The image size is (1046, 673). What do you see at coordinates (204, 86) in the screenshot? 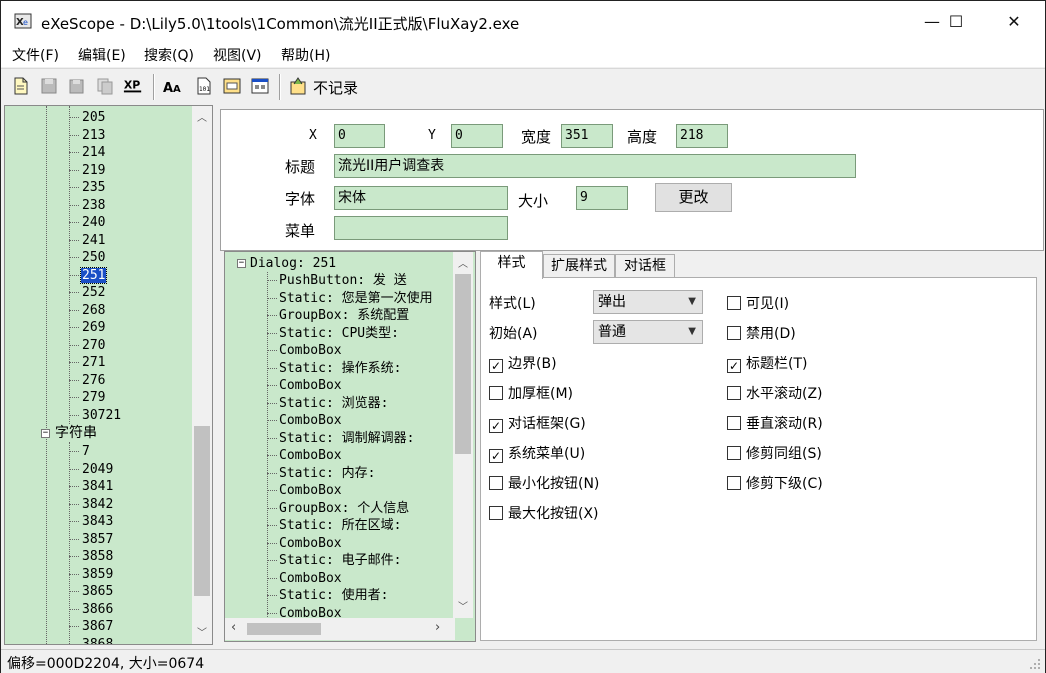
I see `hex-view-icon: 101` at bounding box center [204, 86].